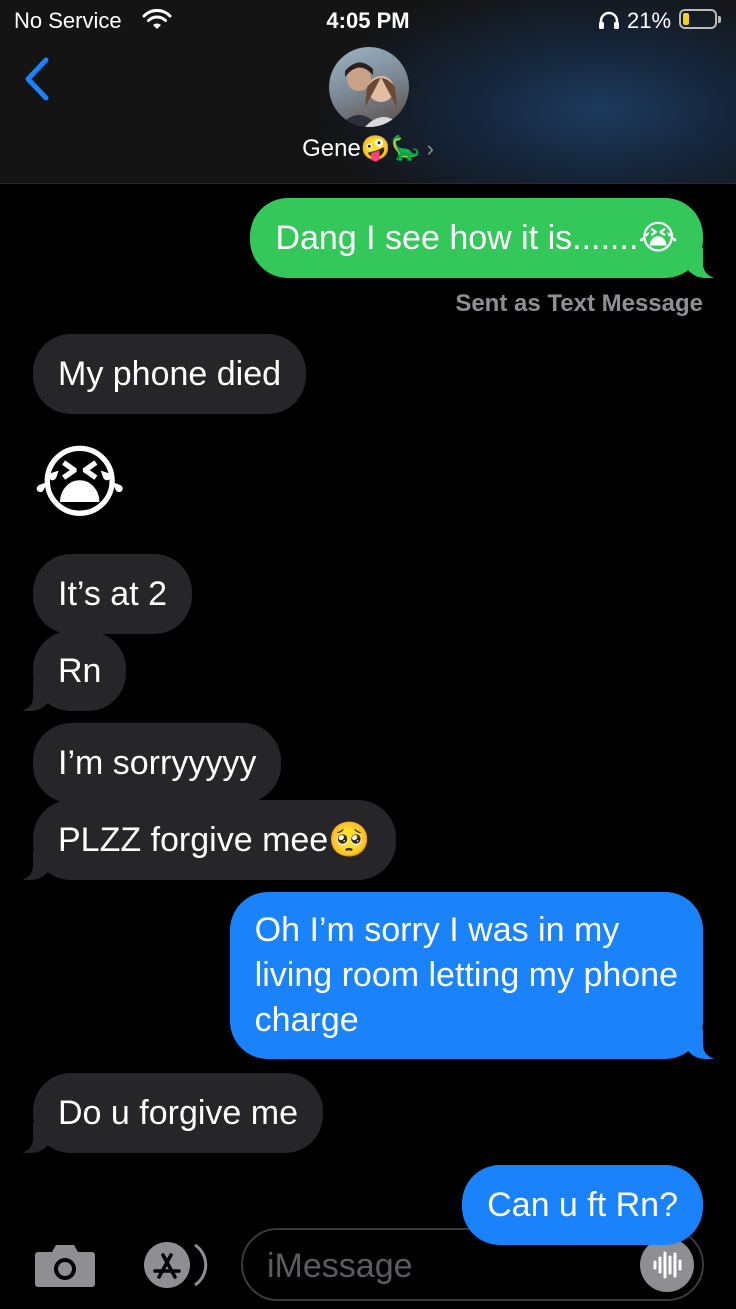 The width and height of the screenshot is (736, 1309). Describe the element at coordinates (700, 19) in the screenshot. I see `battery-icon` at that location.